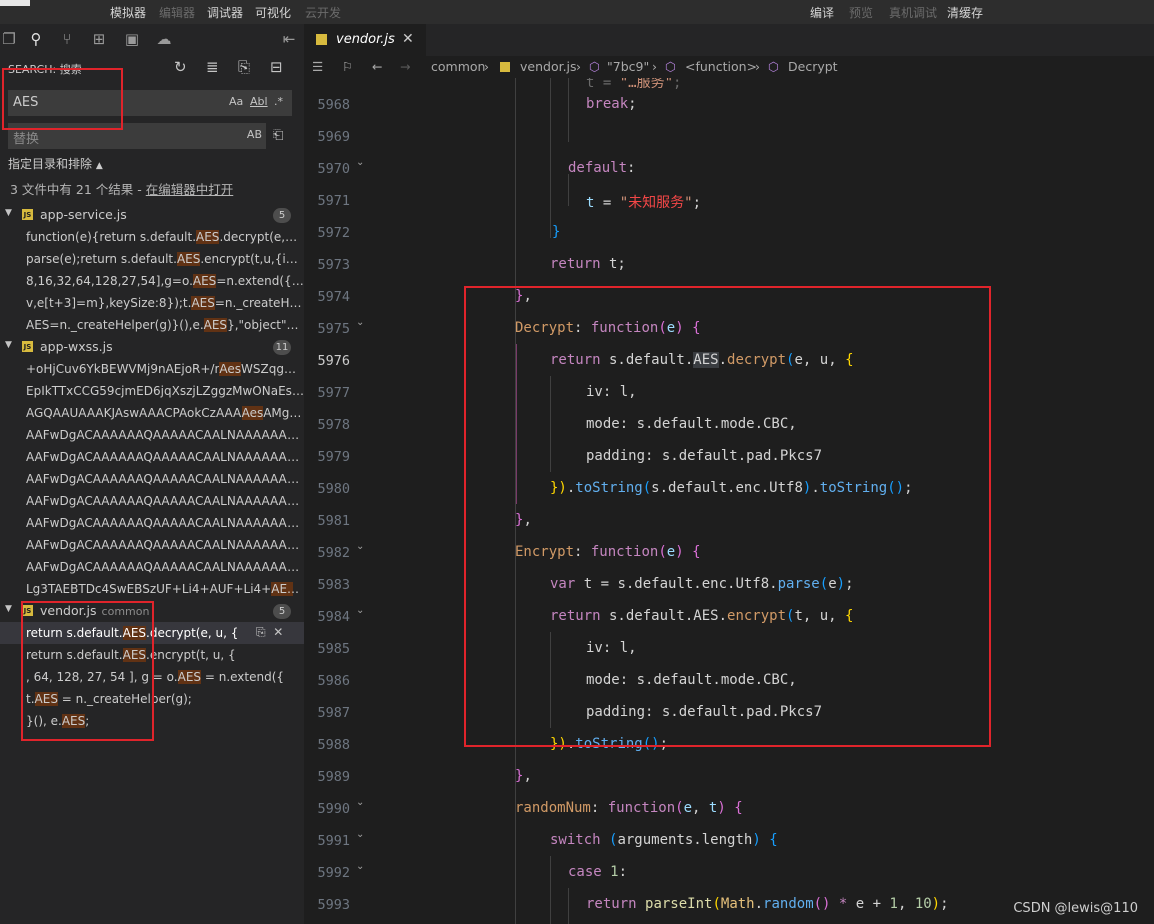  What do you see at coordinates (282, 611) in the screenshot?
I see `match-count-badge: 5` at bounding box center [282, 611].